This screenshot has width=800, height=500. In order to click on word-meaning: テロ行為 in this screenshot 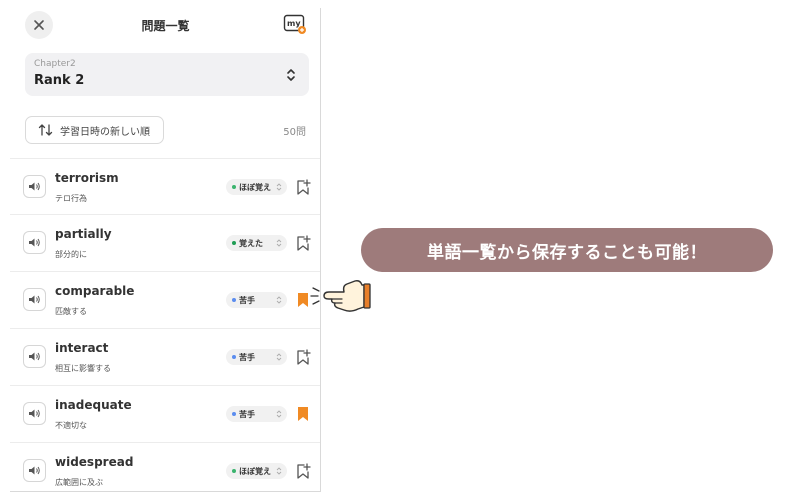, I will do `click(71, 198)`.